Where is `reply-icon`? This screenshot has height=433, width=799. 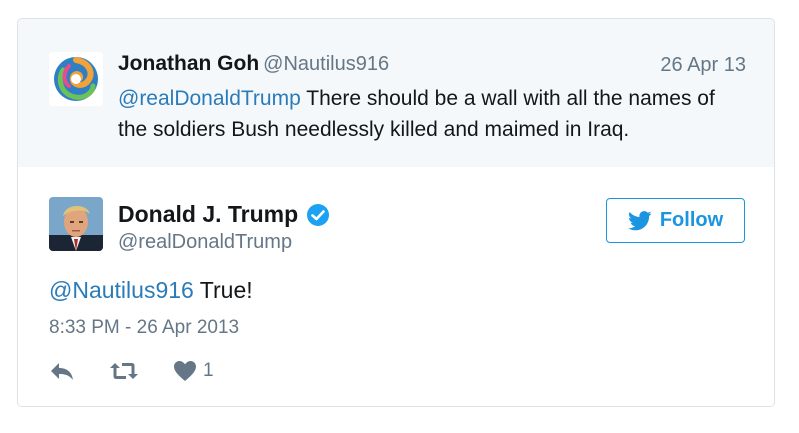
reply-icon is located at coordinates (62, 371).